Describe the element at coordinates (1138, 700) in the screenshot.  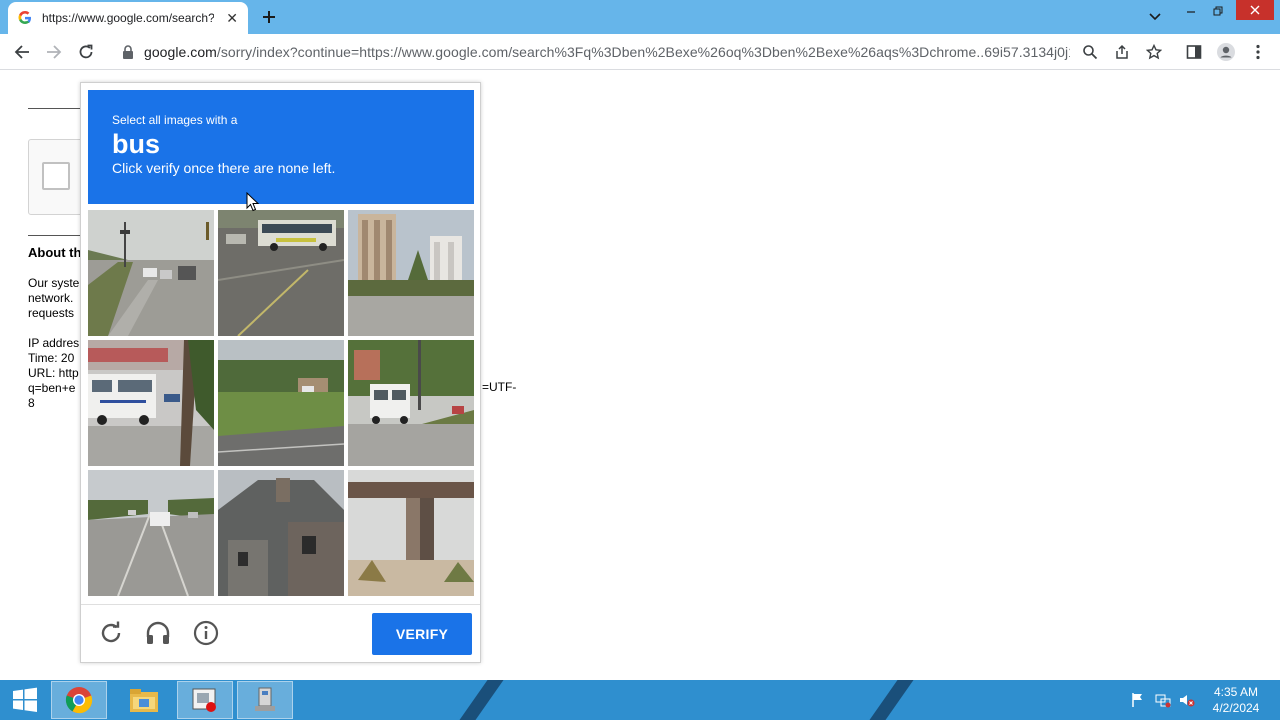
I see `flag-icon` at that location.